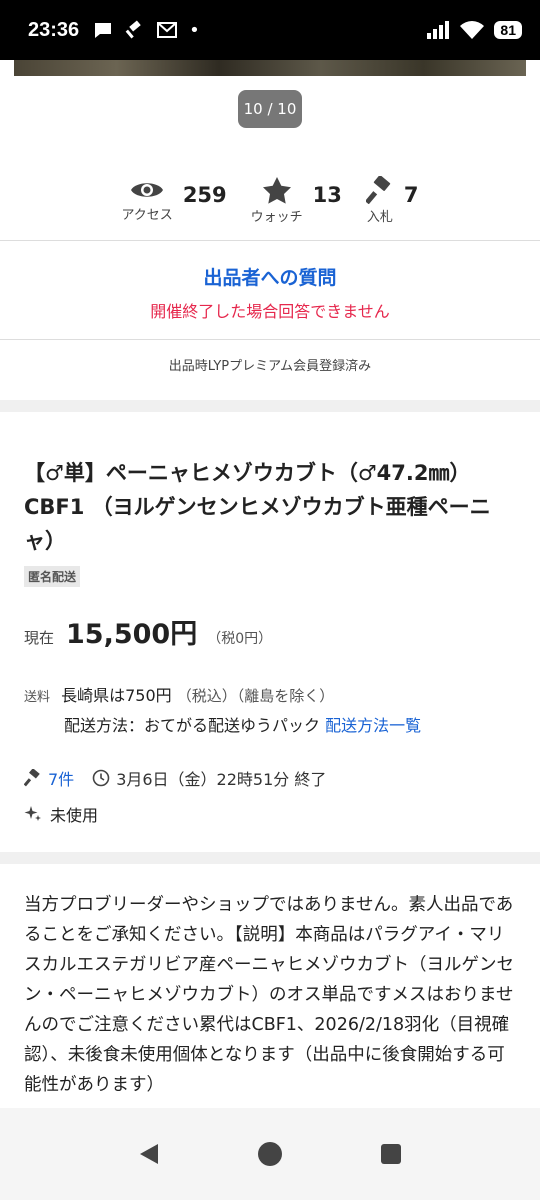 This screenshot has height=1200, width=540. Describe the element at coordinates (508, 30) in the screenshot. I see `battery-indicator: 81` at that location.